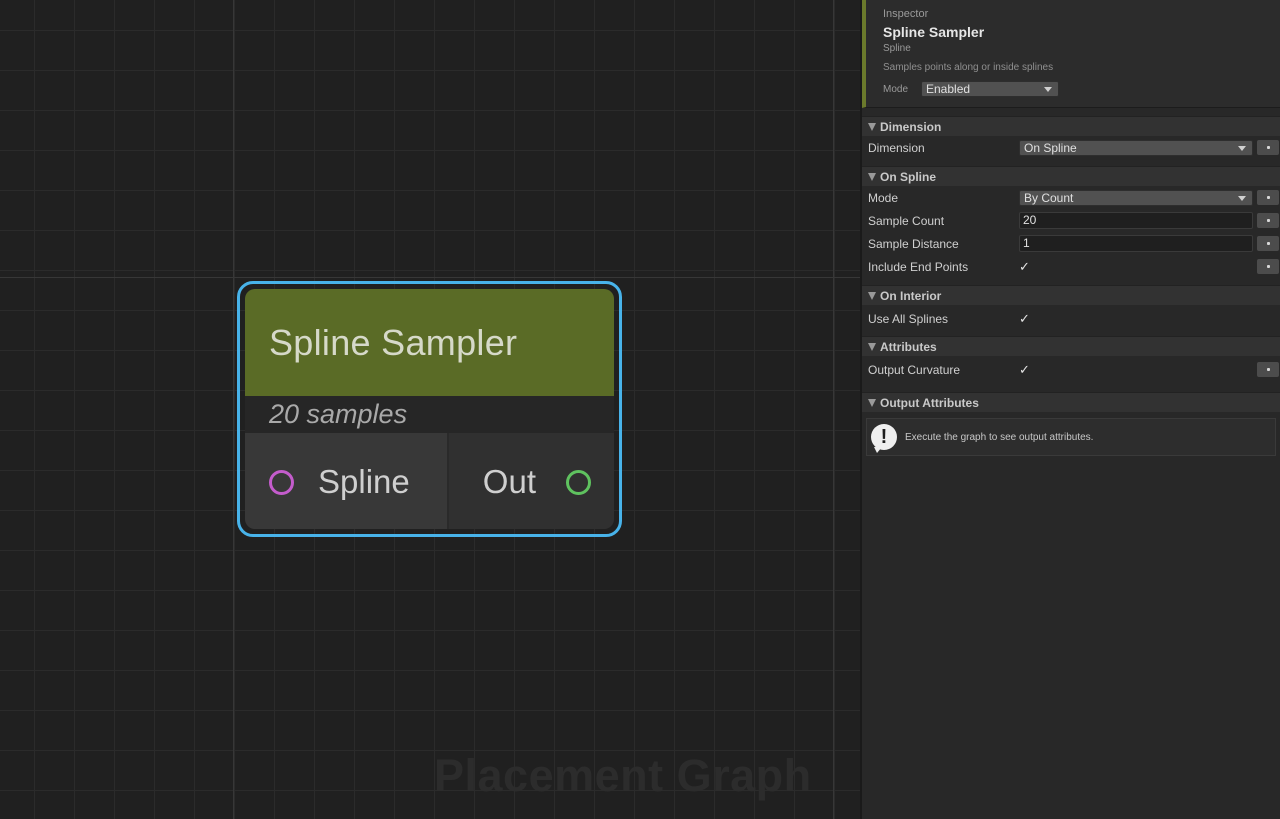 The image size is (1280, 819). What do you see at coordinates (990, 89) in the screenshot?
I see `node-mode-dropdown: Enabled` at bounding box center [990, 89].